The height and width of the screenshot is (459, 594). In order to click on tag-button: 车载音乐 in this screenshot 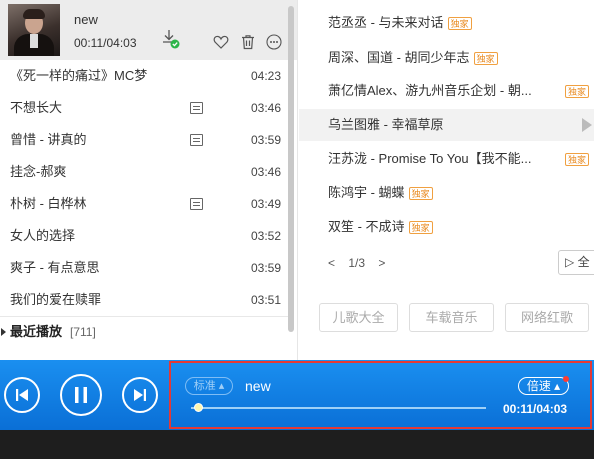, I will do `click(451, 317)`.